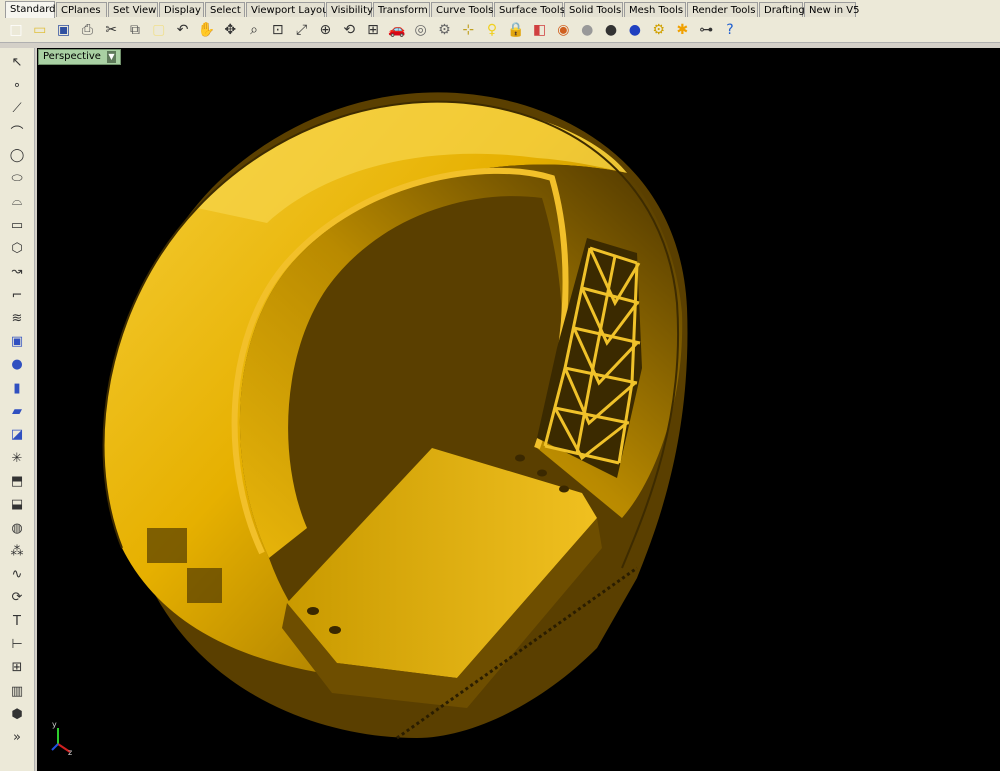 The width and height of the screenshot is (1000, 771). I want to click on point-icon: ∘, so click(17, 85).